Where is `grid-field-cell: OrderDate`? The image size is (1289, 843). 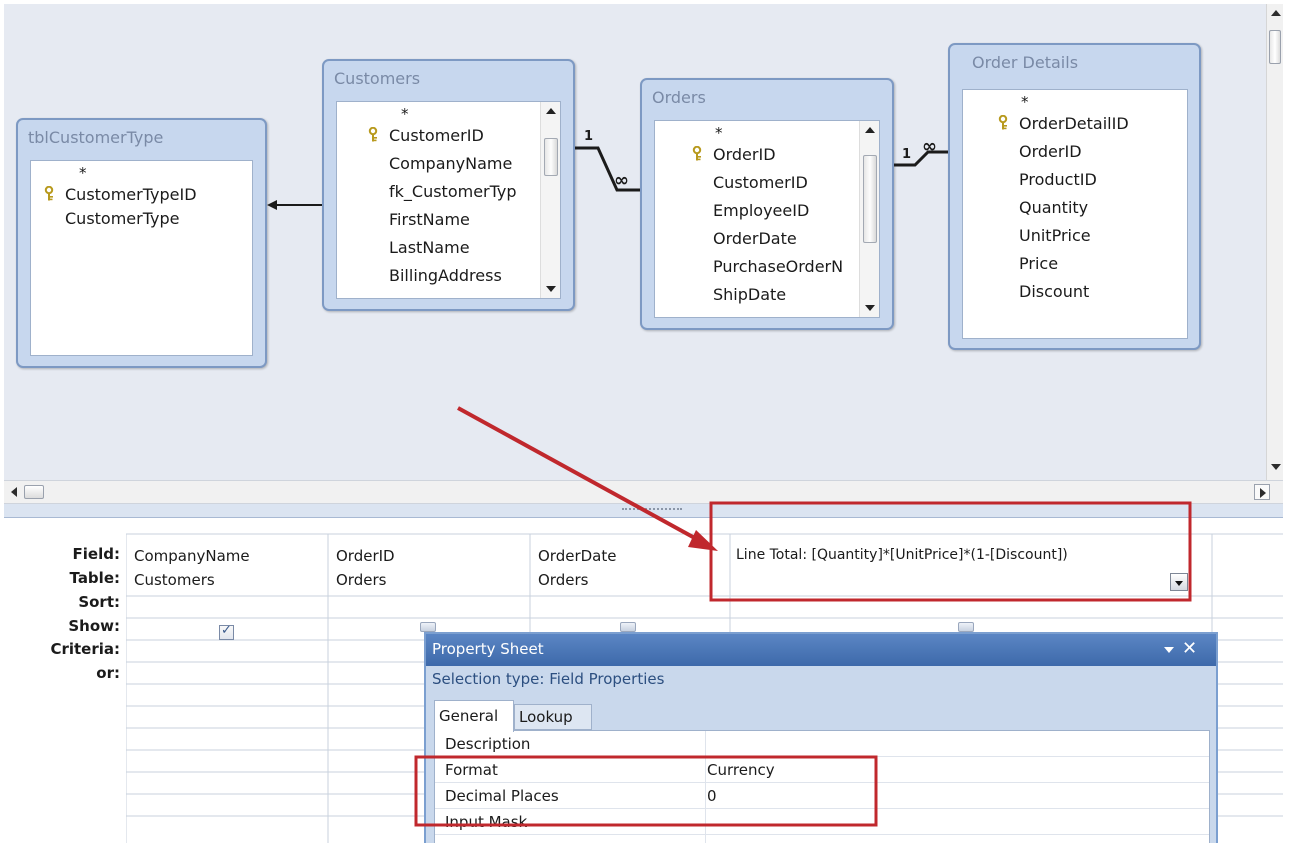
grid-field-cell: OrderDate is located at coordinates (577, 556).